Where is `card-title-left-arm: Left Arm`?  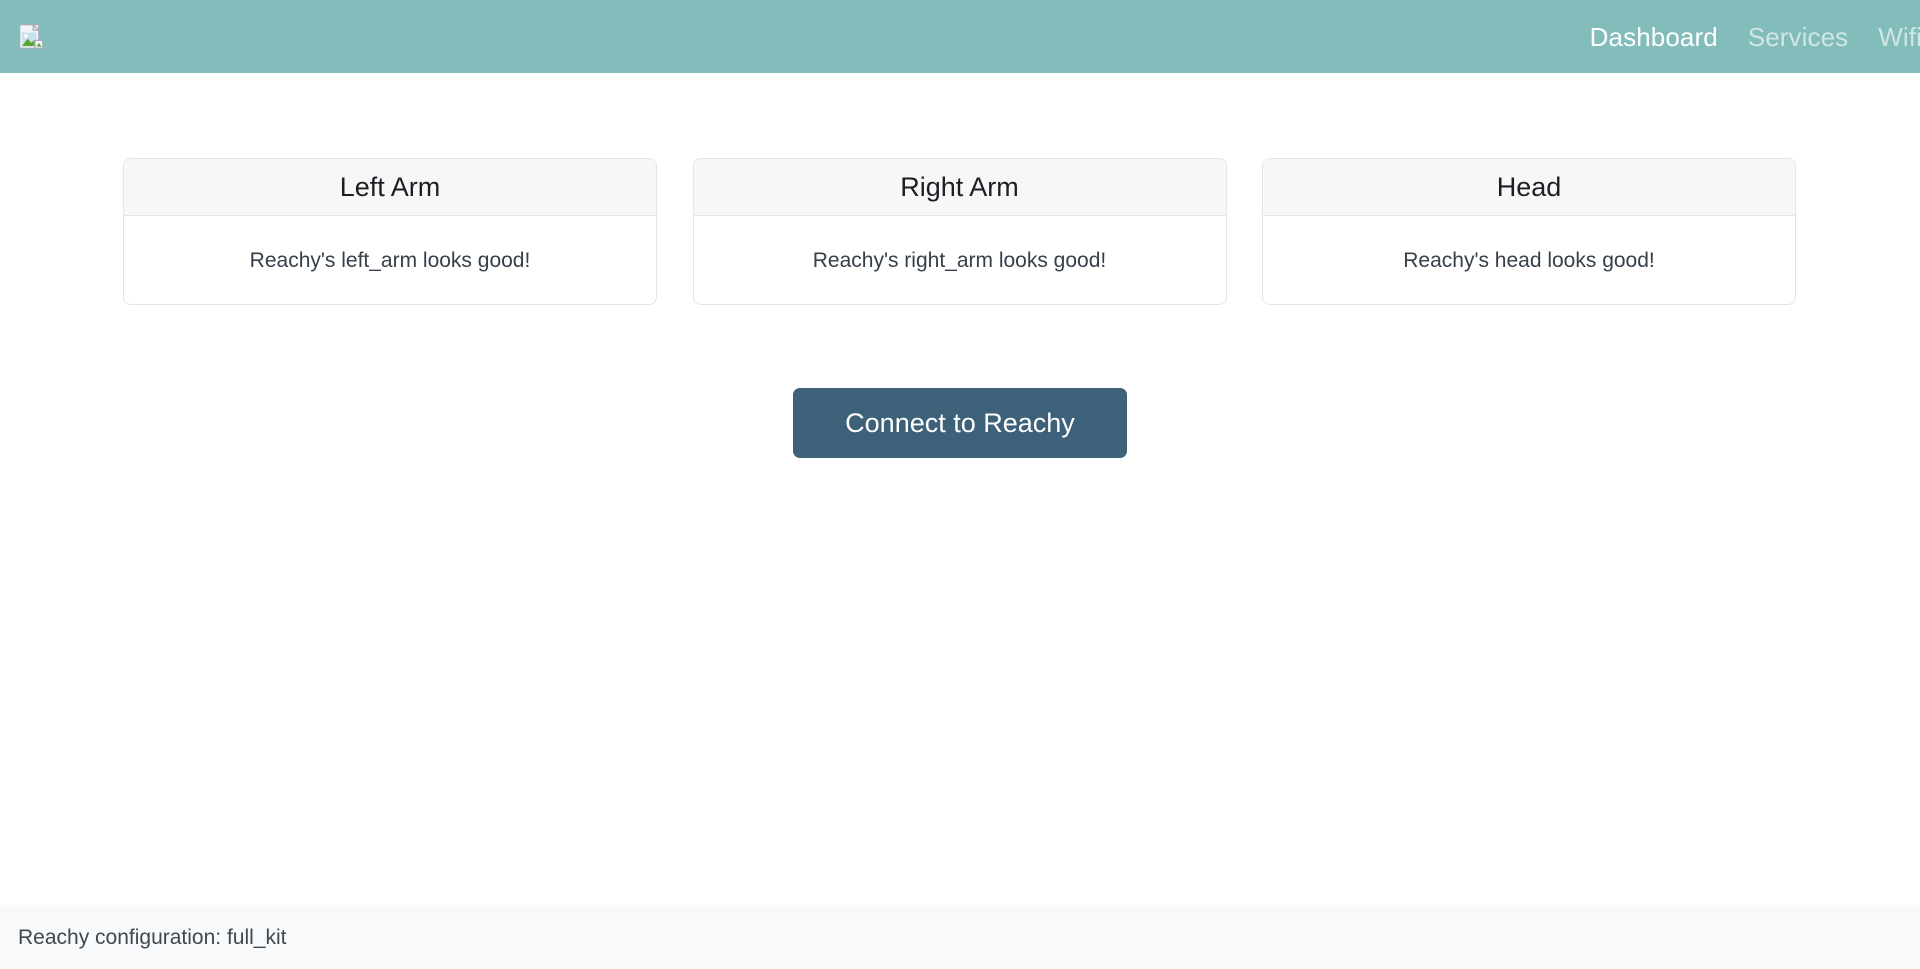 card-title-left-arm: Left Arm is located at coordinates (390, 186).